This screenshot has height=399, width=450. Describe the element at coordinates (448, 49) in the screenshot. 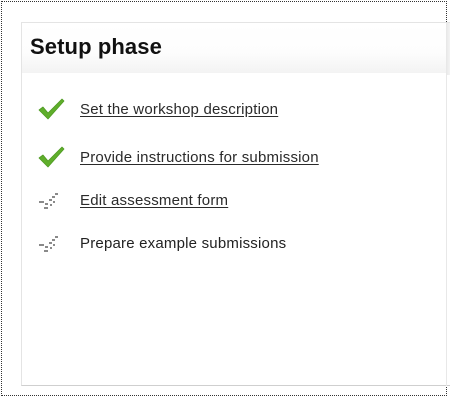

I see `column-divider` at that location.